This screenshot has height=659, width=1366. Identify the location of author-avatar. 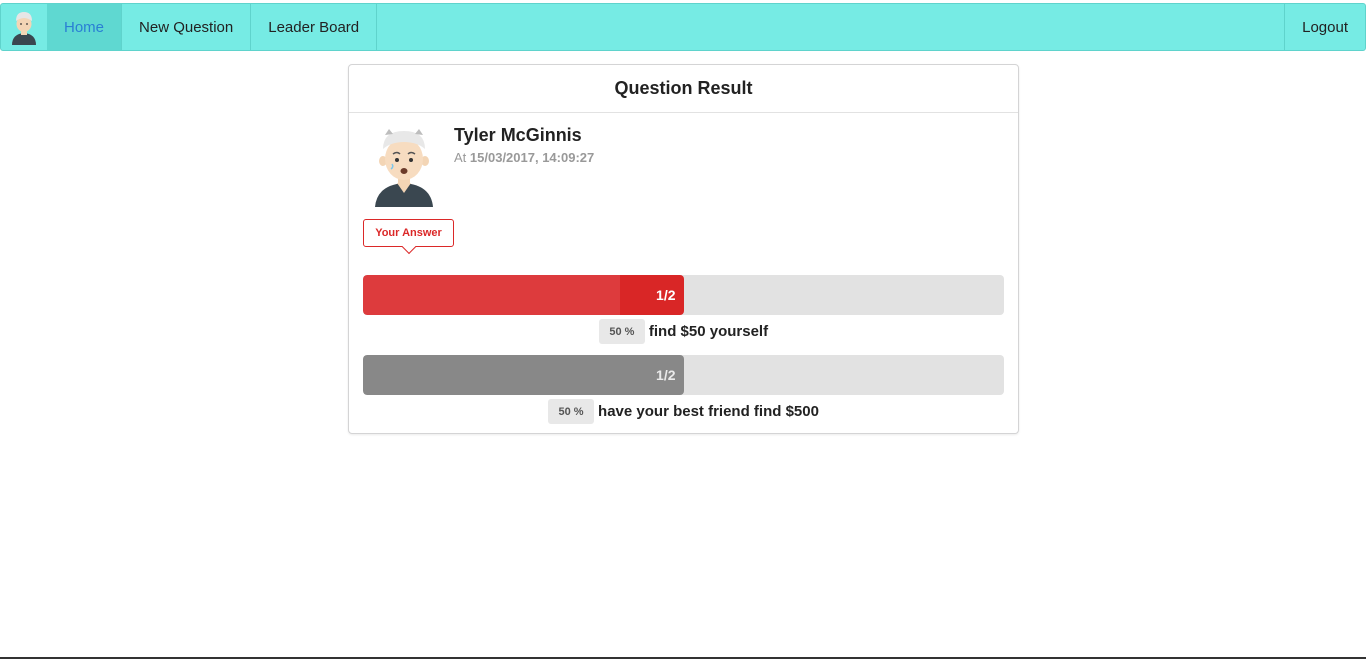
(404, 167).